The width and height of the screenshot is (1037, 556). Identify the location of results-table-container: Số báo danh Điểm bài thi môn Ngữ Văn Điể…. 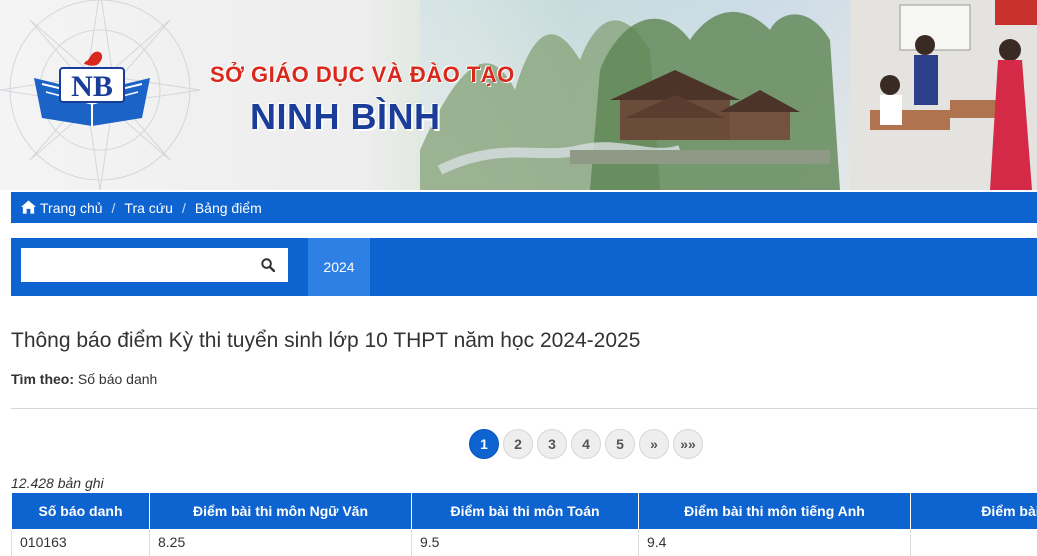
(524, 524).